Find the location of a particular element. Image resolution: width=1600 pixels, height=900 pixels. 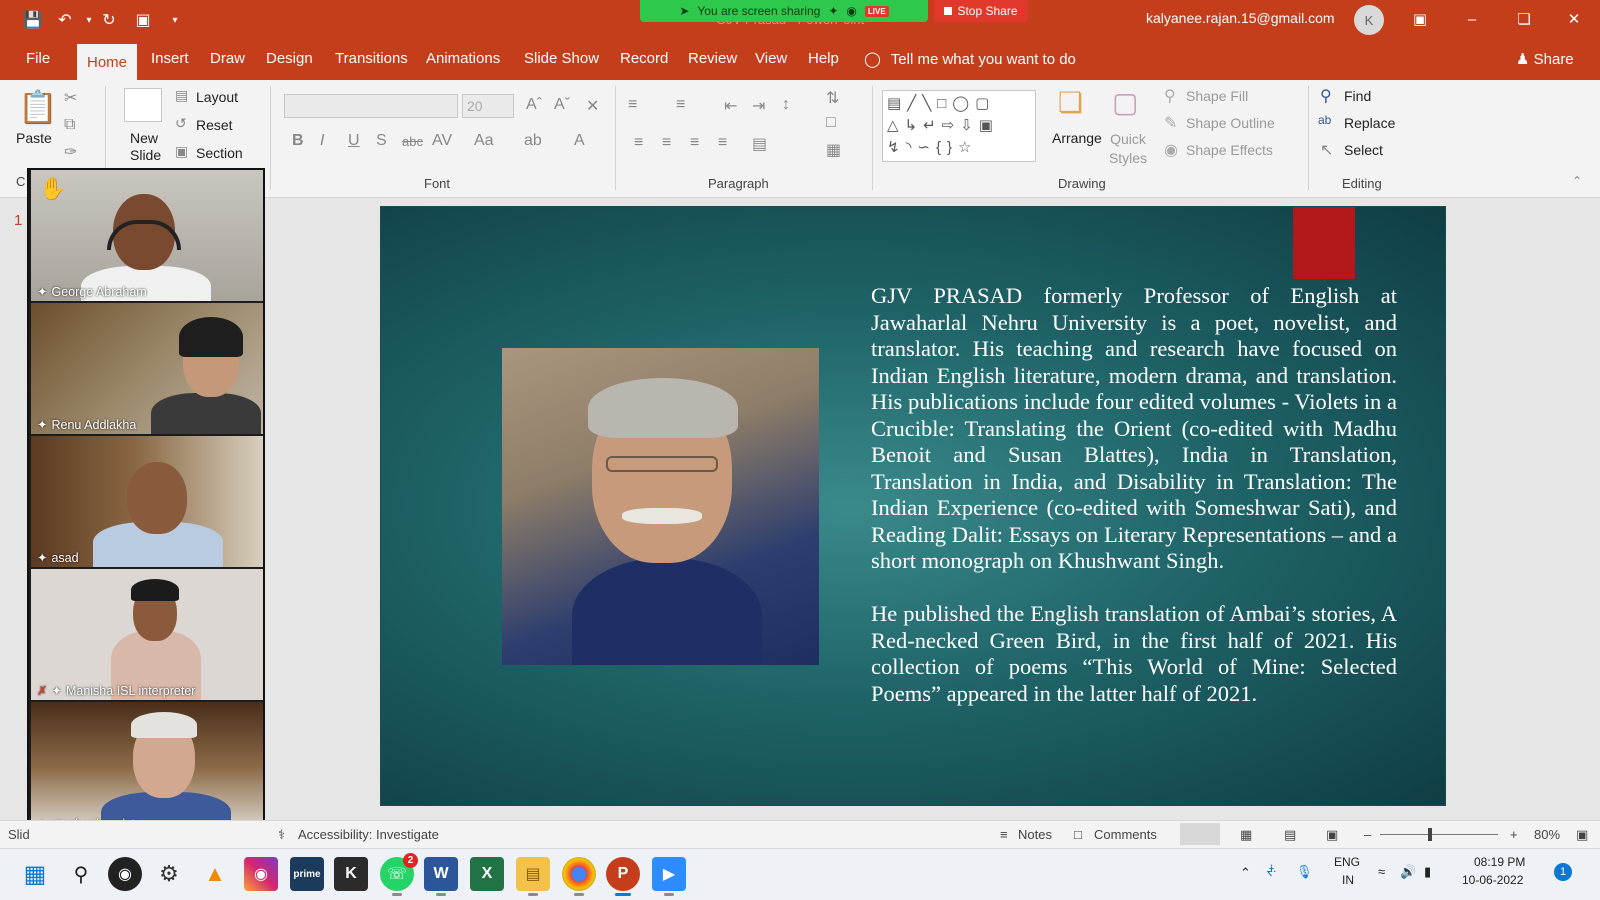

clear-formatting-icon: ✕ is located at coordinates (592, 106).